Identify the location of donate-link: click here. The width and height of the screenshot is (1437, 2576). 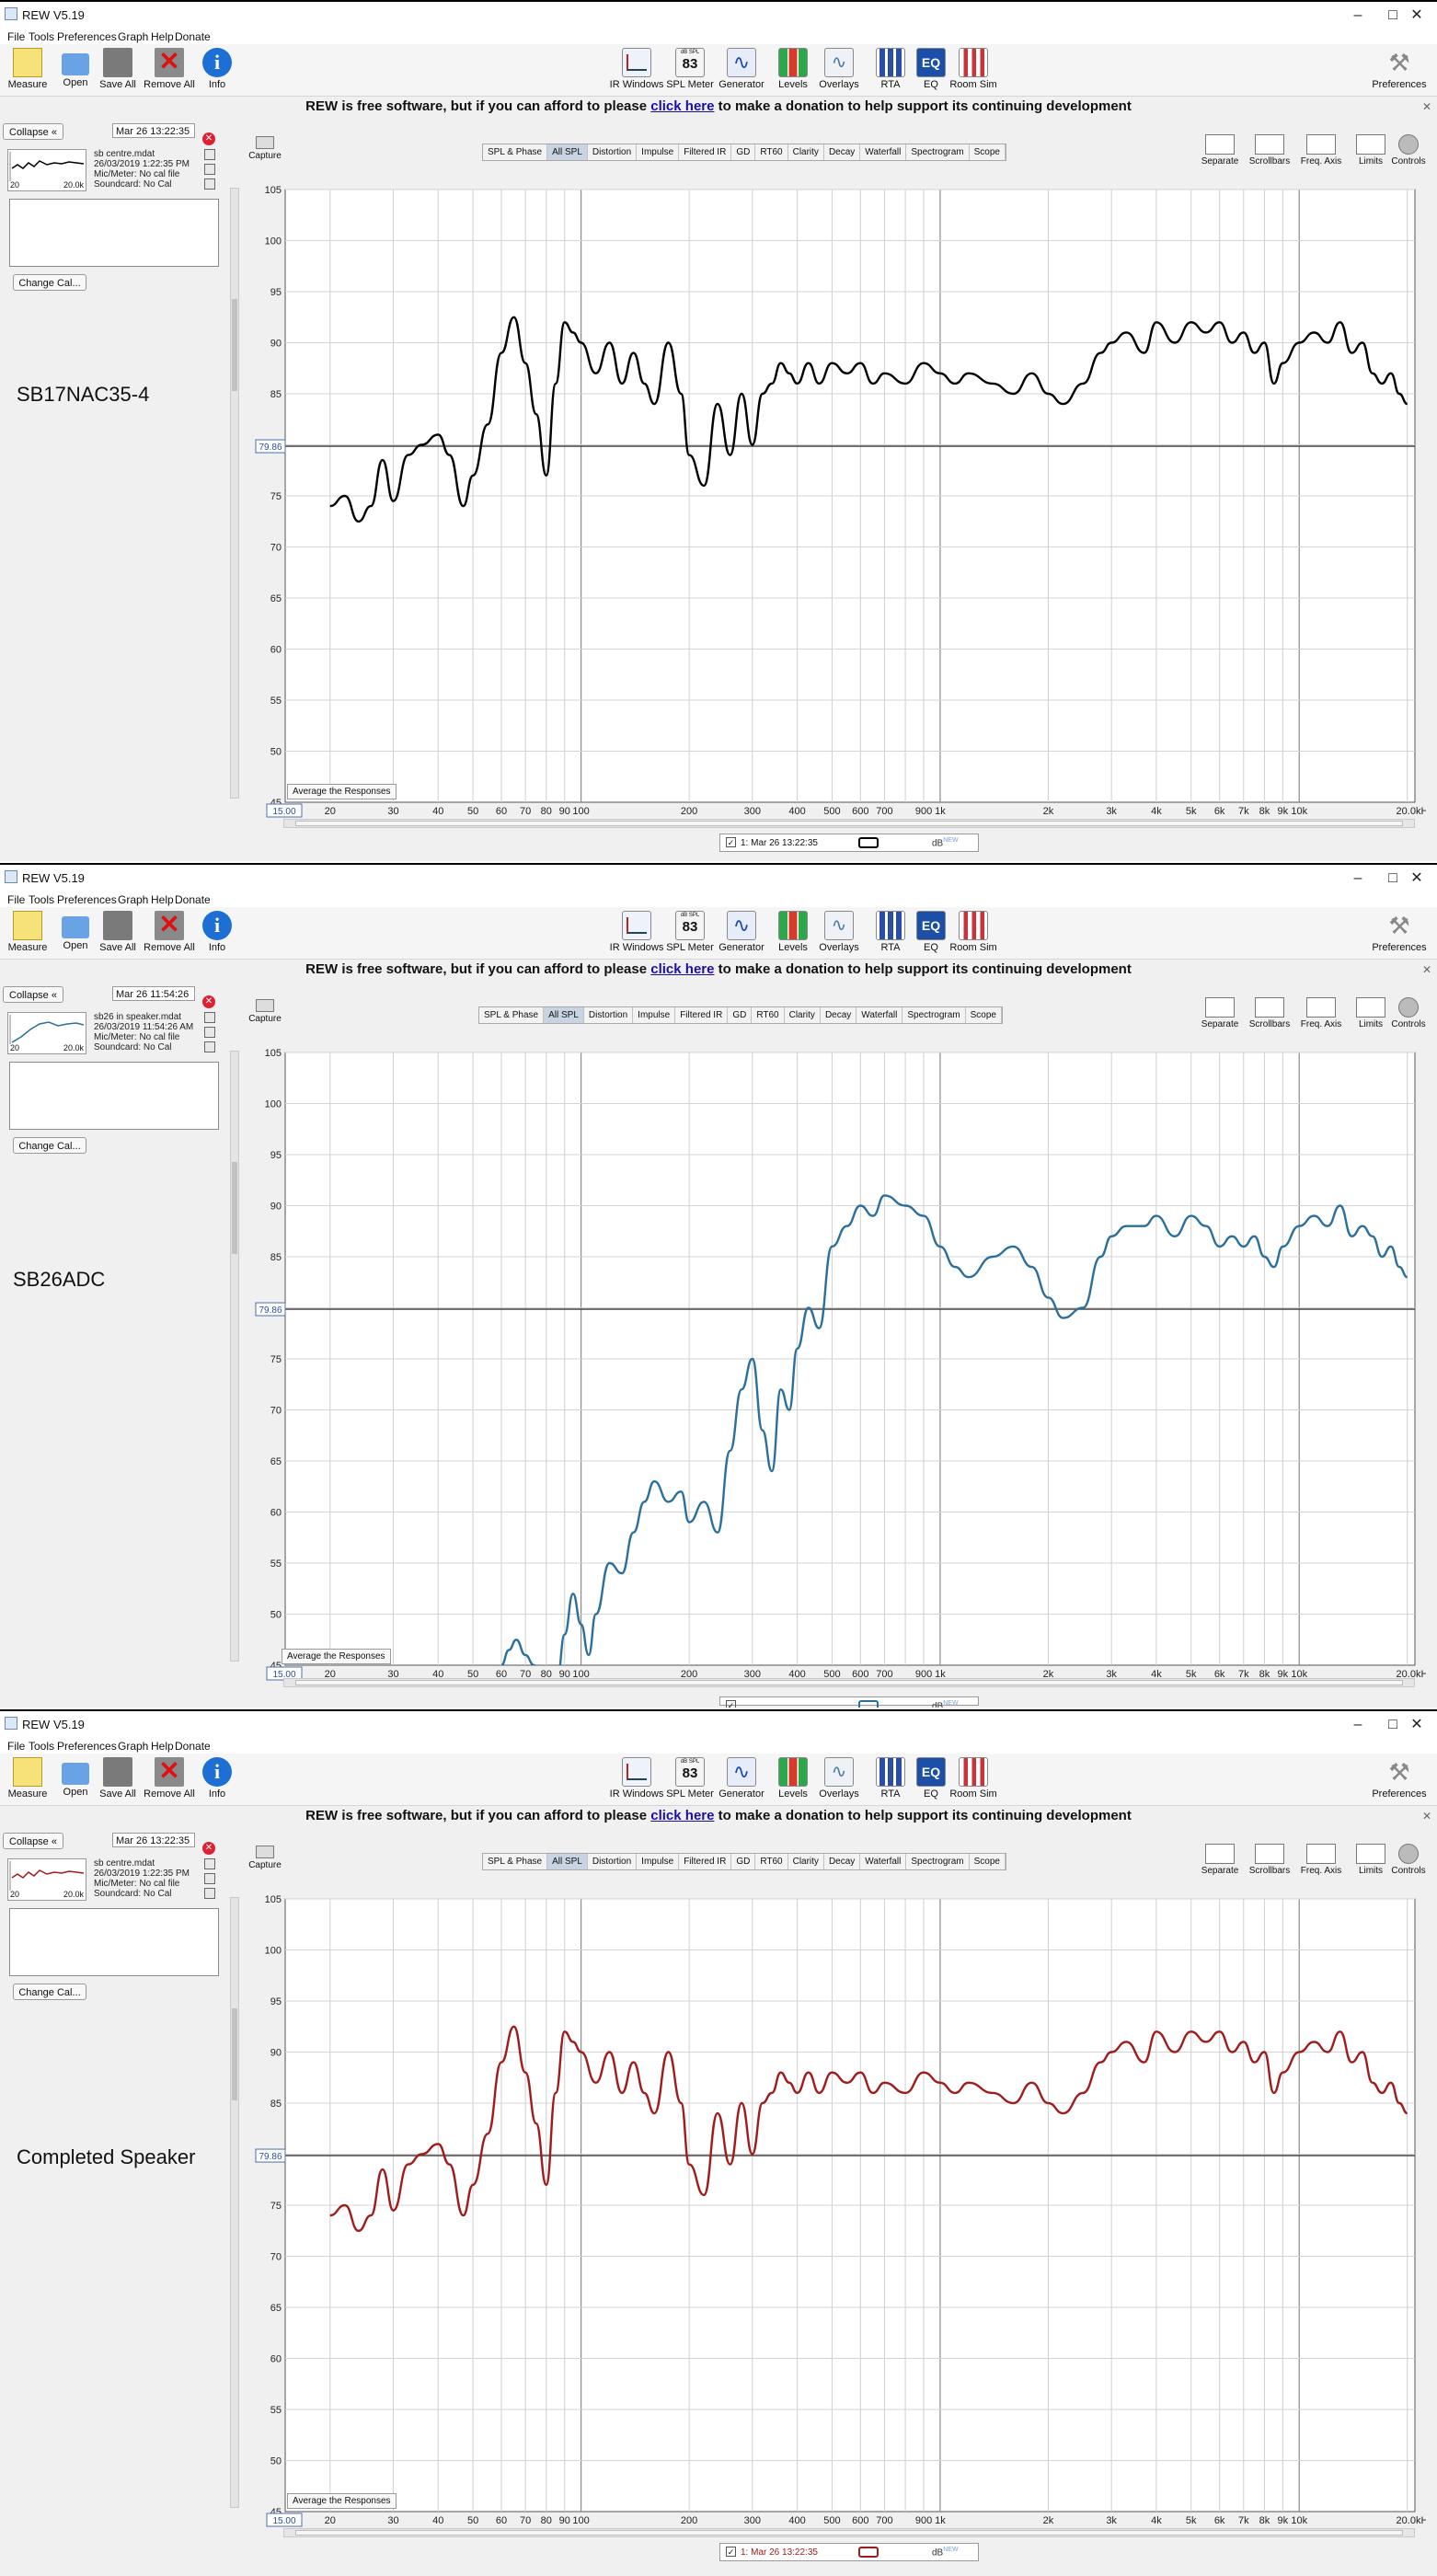
(682, 969).